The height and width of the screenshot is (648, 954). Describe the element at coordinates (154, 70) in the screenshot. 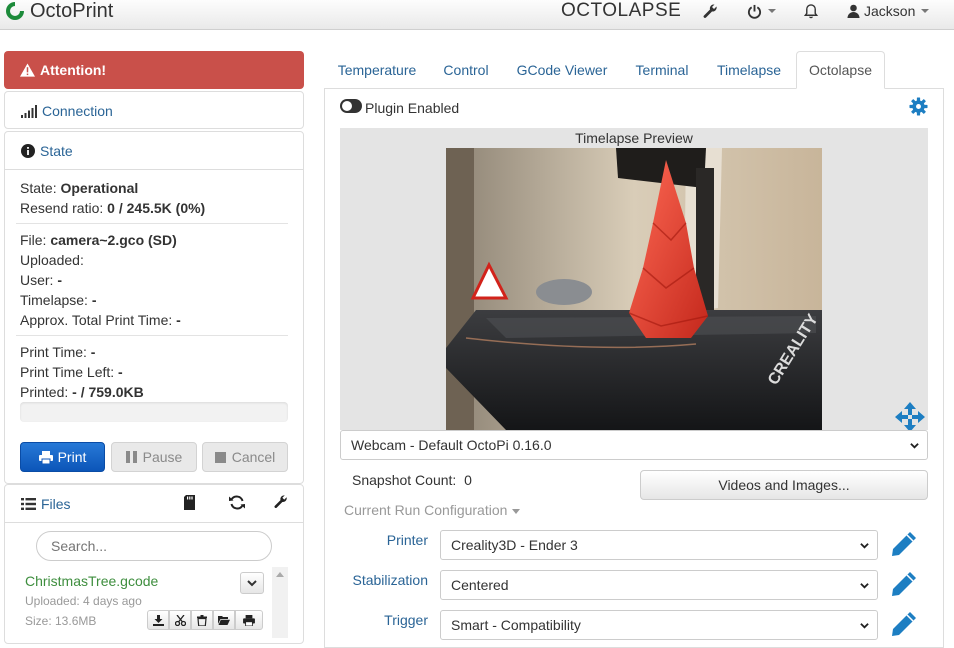

I see `attention-panel: Attention!` at that location.